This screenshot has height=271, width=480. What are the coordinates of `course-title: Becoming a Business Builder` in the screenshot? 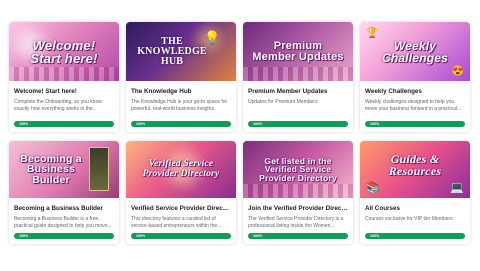 It's located at (58, 208).